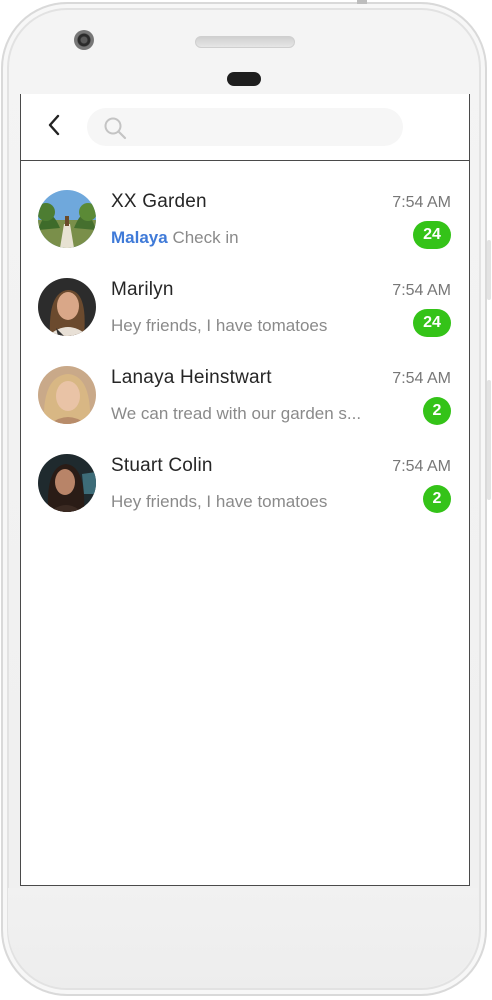 Image resolution: width=492 pixels, height=1000 pixels. Describe the element at coordinates (243, 938) in the screenshot. I see `bottom-bezel` at that location.